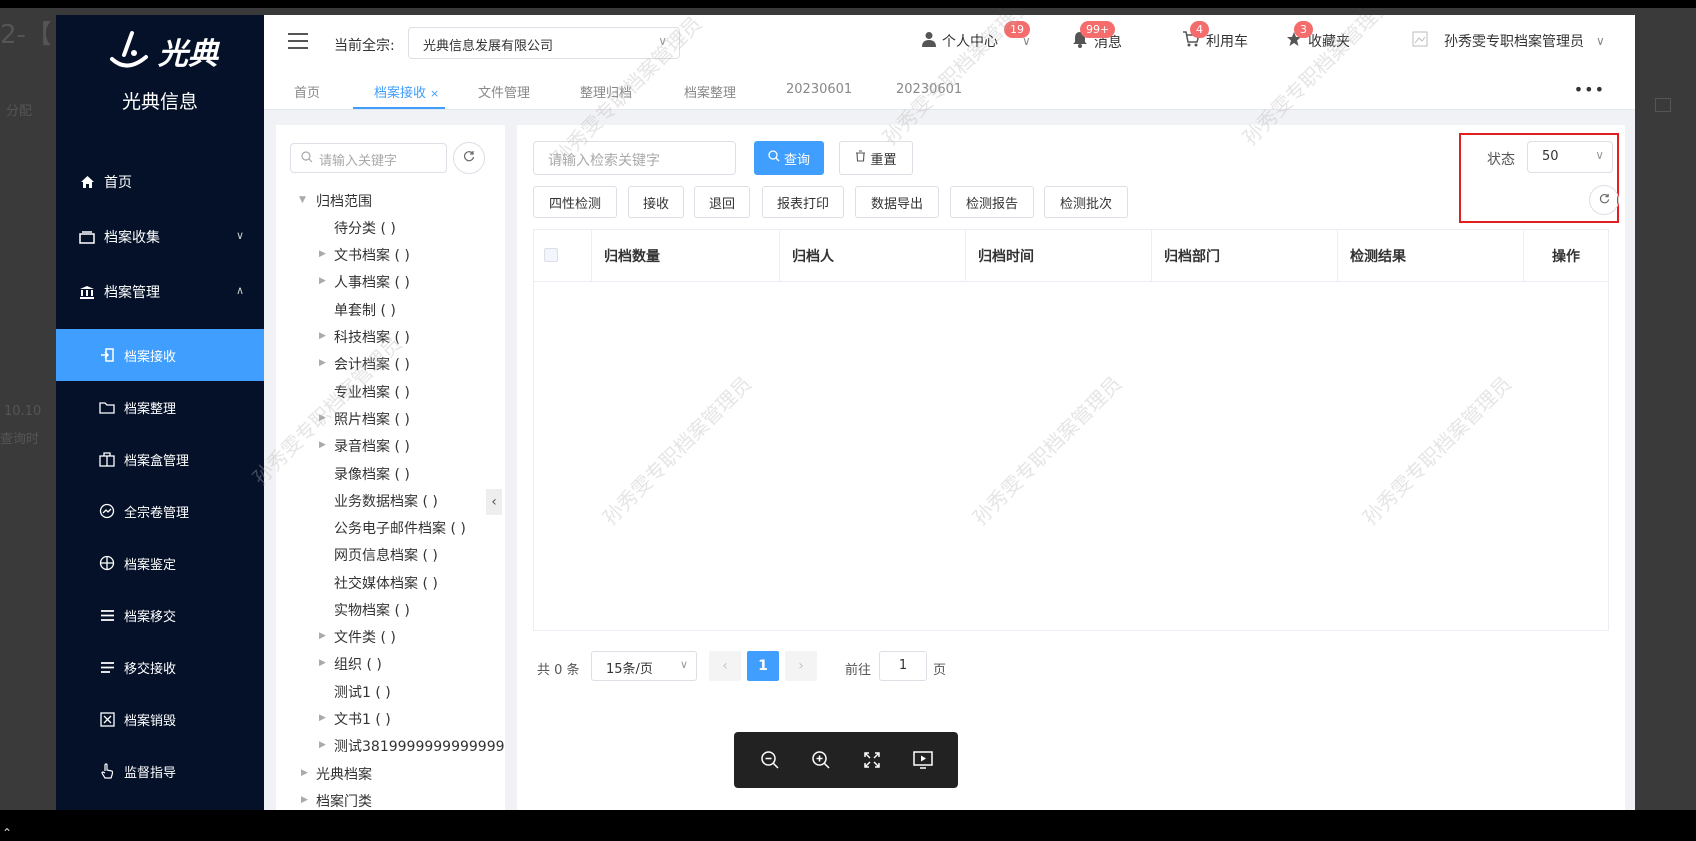 This screenshot has height=841, width=1696. What do you see at coordinates (976, 36) in the screenshot?
I see `personal-center-menu: 个人中心 19 ∨` at bounding box center [976, 36].